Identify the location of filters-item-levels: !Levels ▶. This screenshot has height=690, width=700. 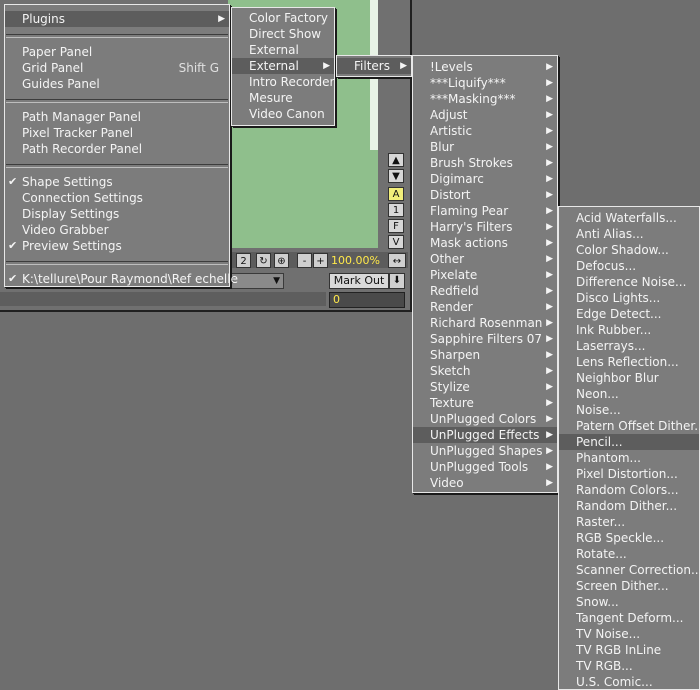
(485, 67).